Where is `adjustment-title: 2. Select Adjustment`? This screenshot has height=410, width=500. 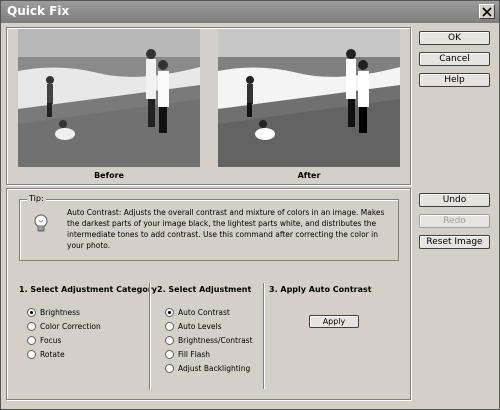 adjustment-title: 2. Select Adjustment is located at coordinates (204, 289).